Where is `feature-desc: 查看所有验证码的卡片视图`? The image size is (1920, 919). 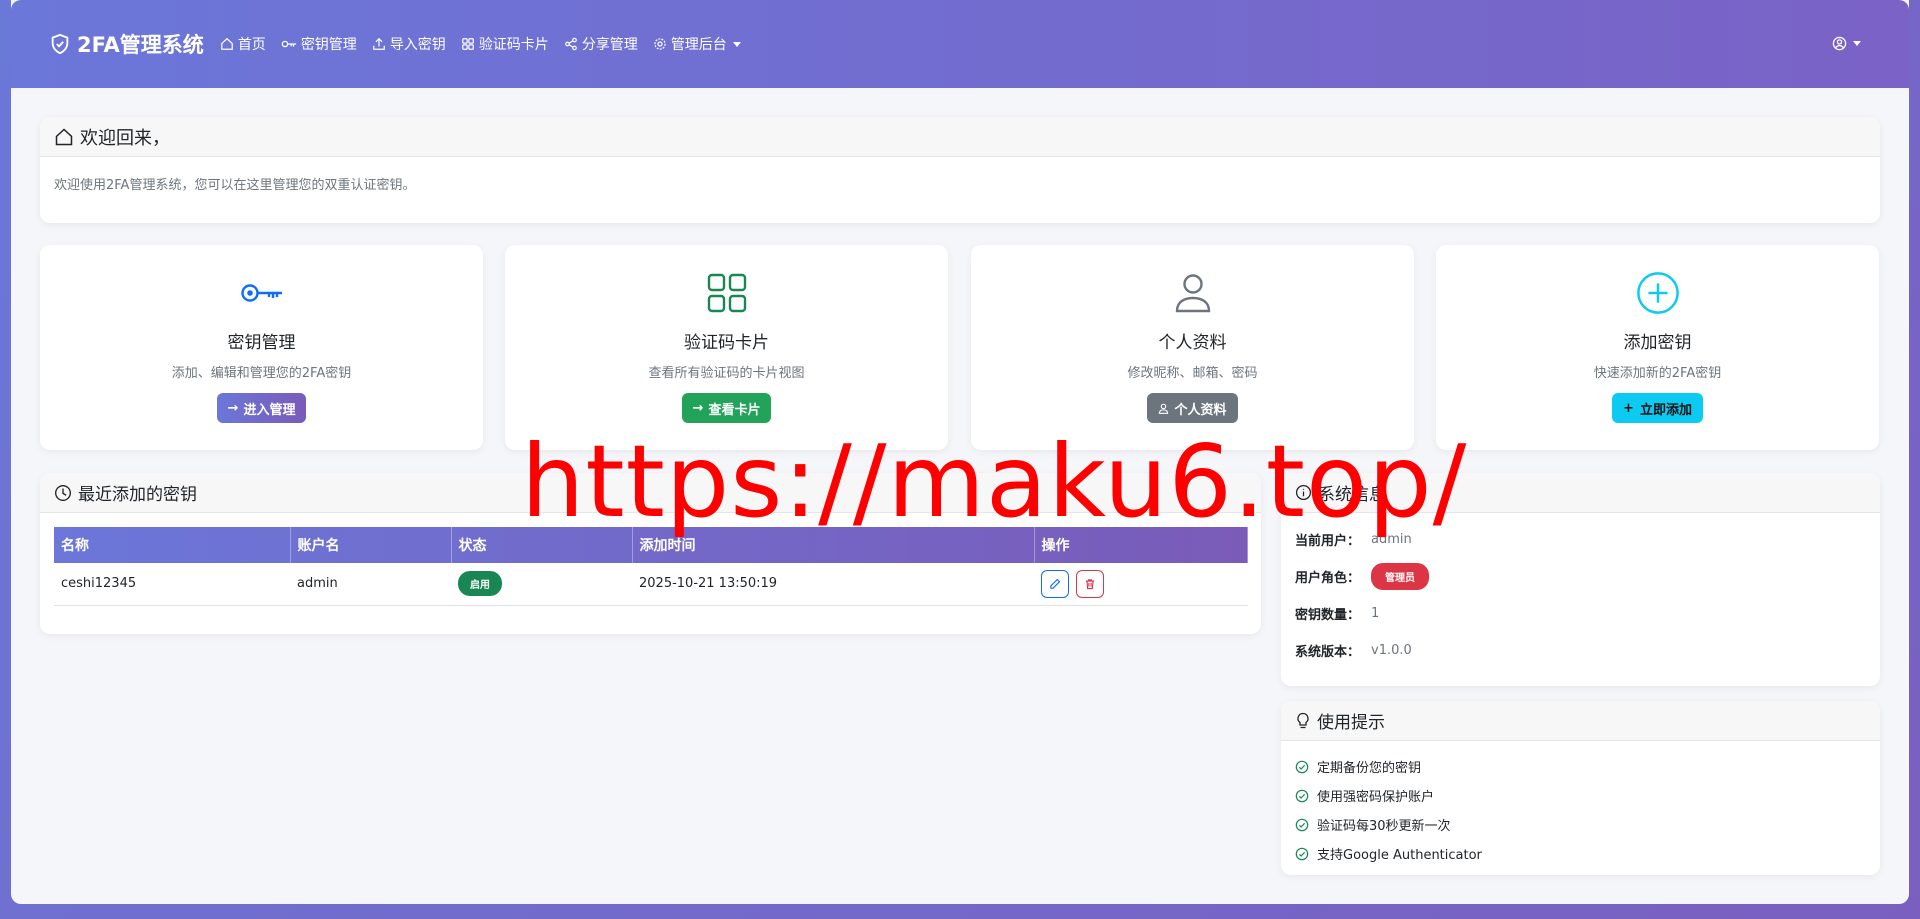
feature-desc: 查看所有验证码的卡片视图 is located at coordinates (726, 373).